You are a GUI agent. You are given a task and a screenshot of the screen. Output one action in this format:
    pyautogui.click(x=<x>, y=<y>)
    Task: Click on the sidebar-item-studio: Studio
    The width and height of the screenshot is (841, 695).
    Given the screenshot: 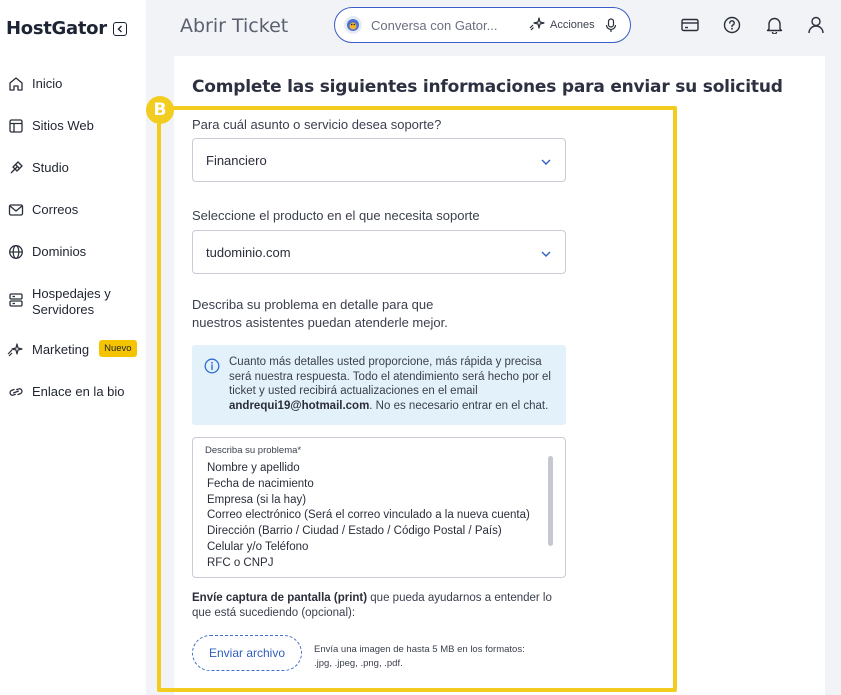 What is the action you would take?
    pyautogui.click(x=34, y=167)
    